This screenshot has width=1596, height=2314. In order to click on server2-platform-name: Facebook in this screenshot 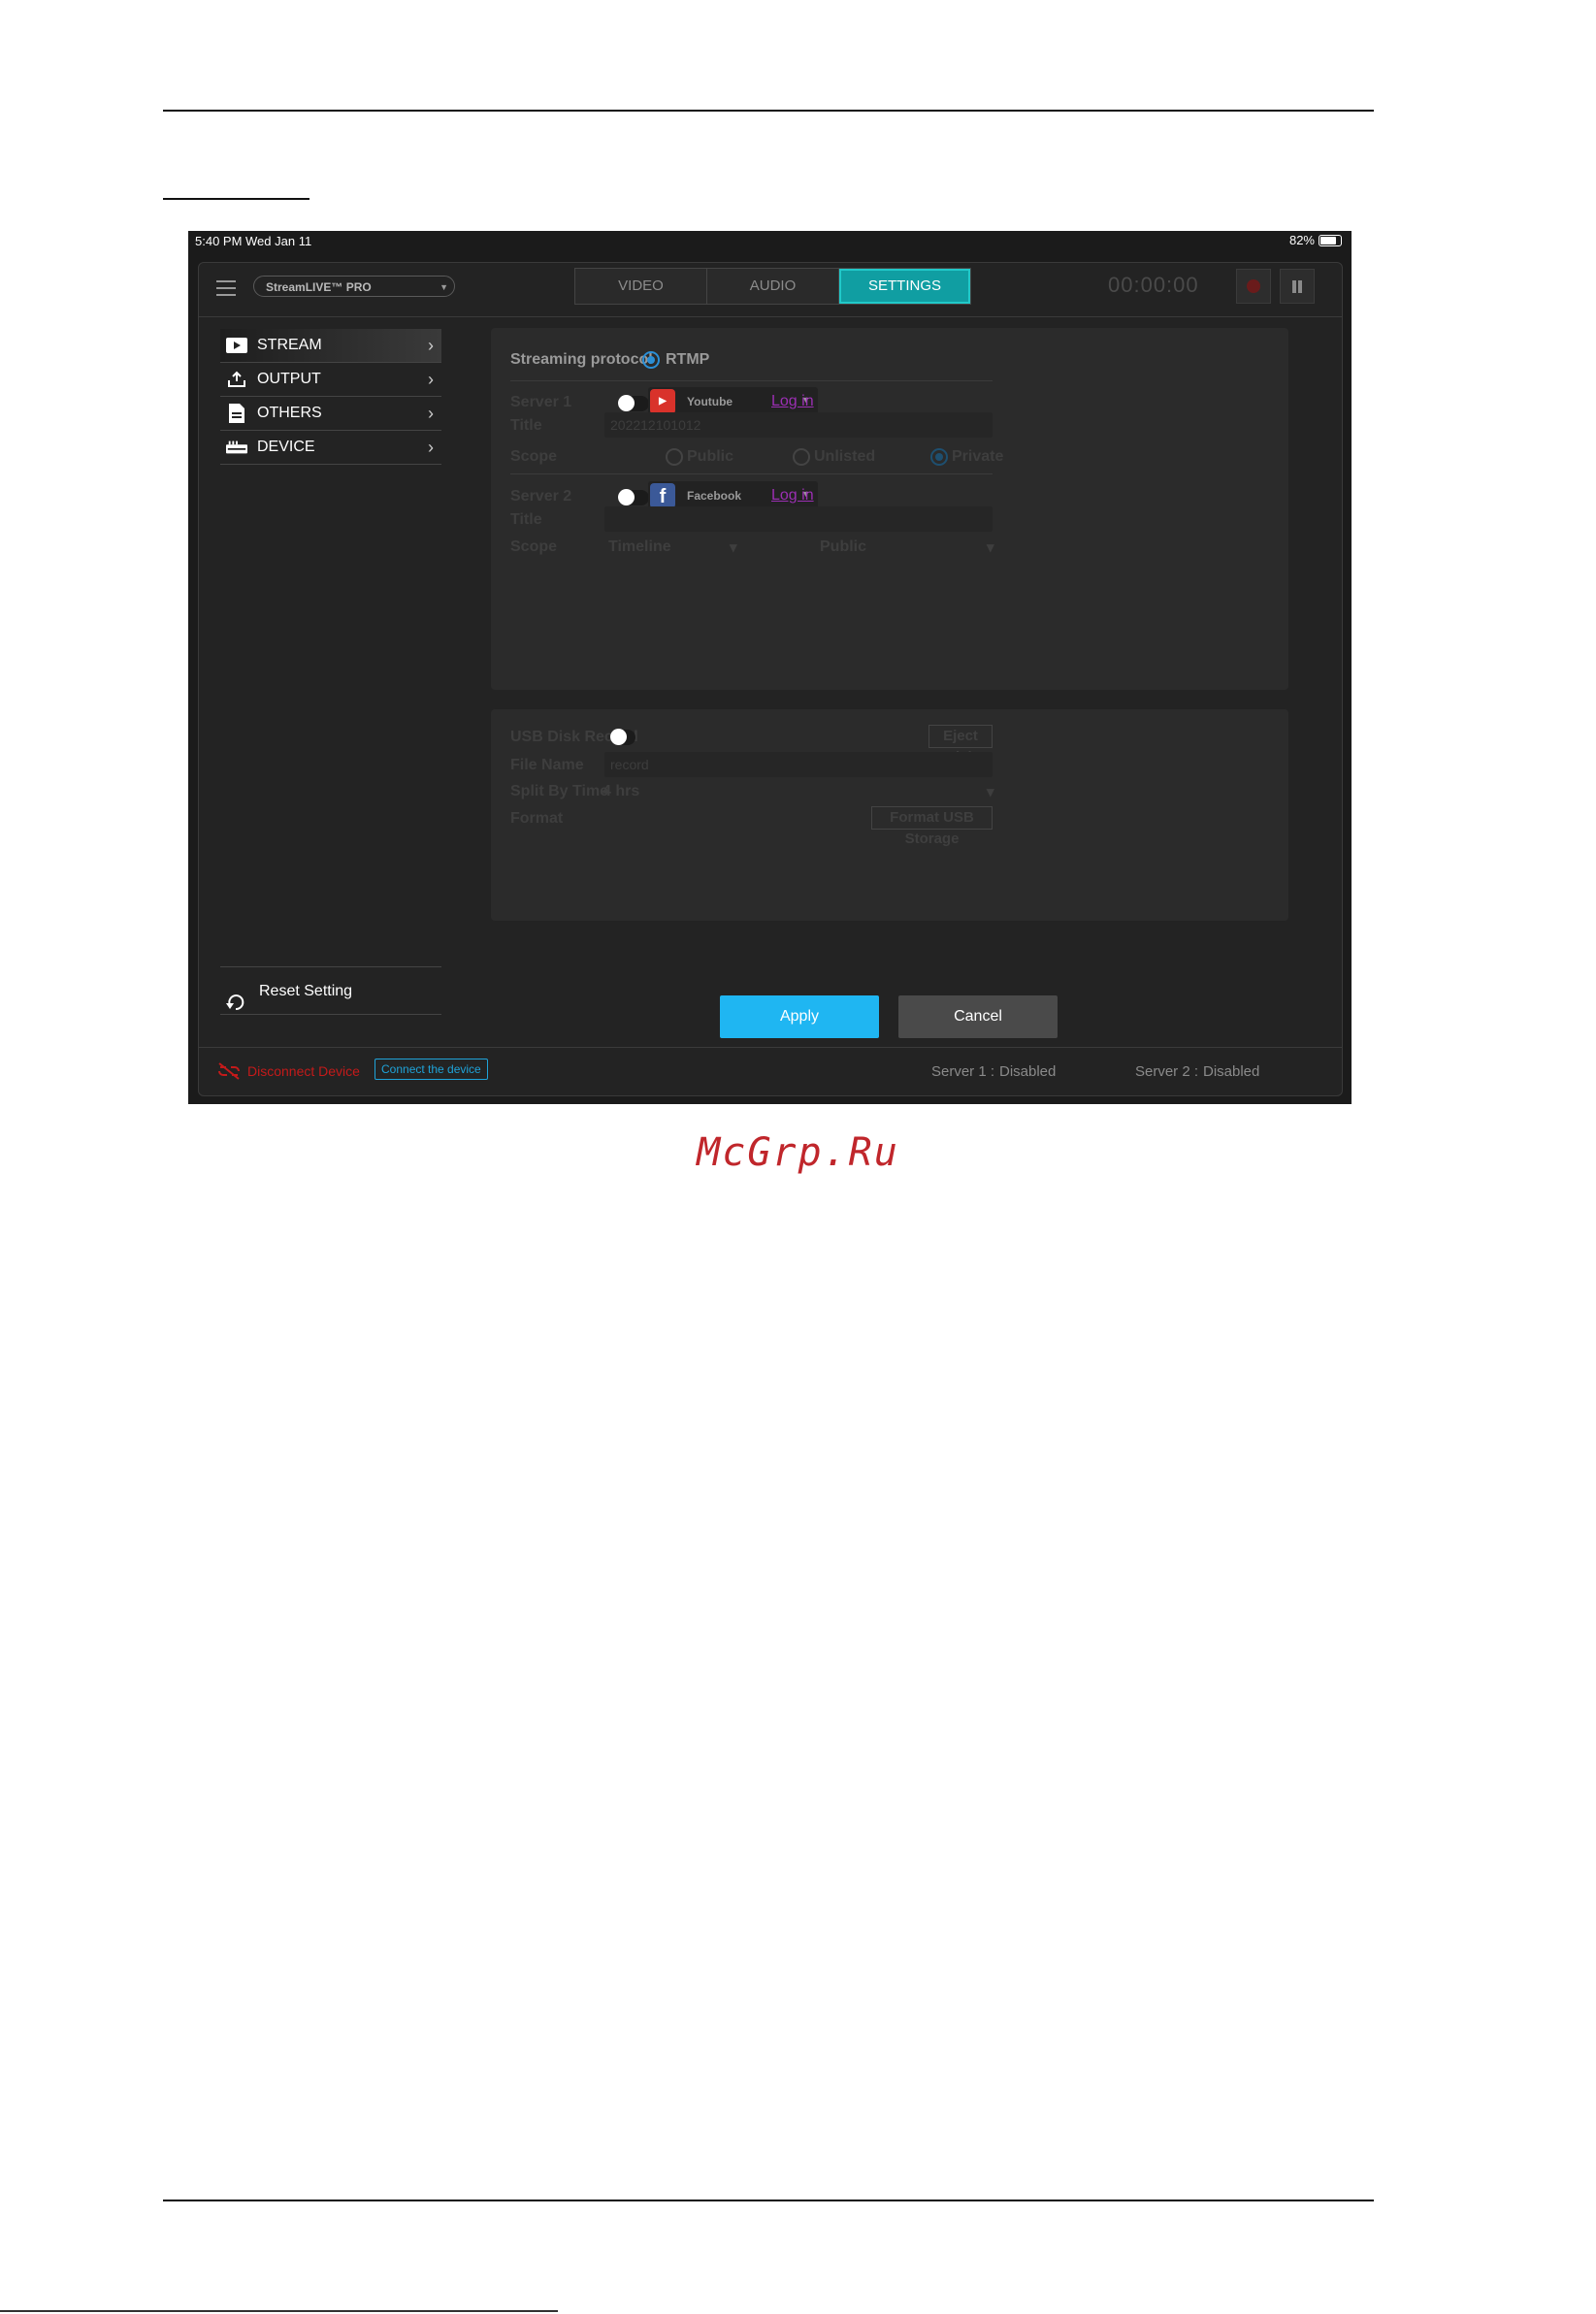, I will do `click(714, 496)`.